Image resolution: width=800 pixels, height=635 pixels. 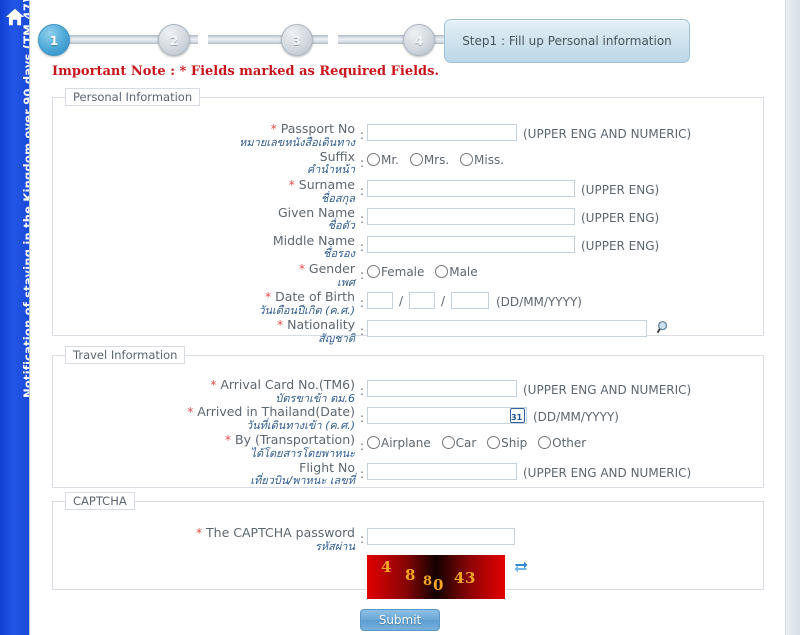 What do you see at coordinates (362, 163) in the screenshot?
I see `suffix-colon: :` at bounding box center [362, 163].